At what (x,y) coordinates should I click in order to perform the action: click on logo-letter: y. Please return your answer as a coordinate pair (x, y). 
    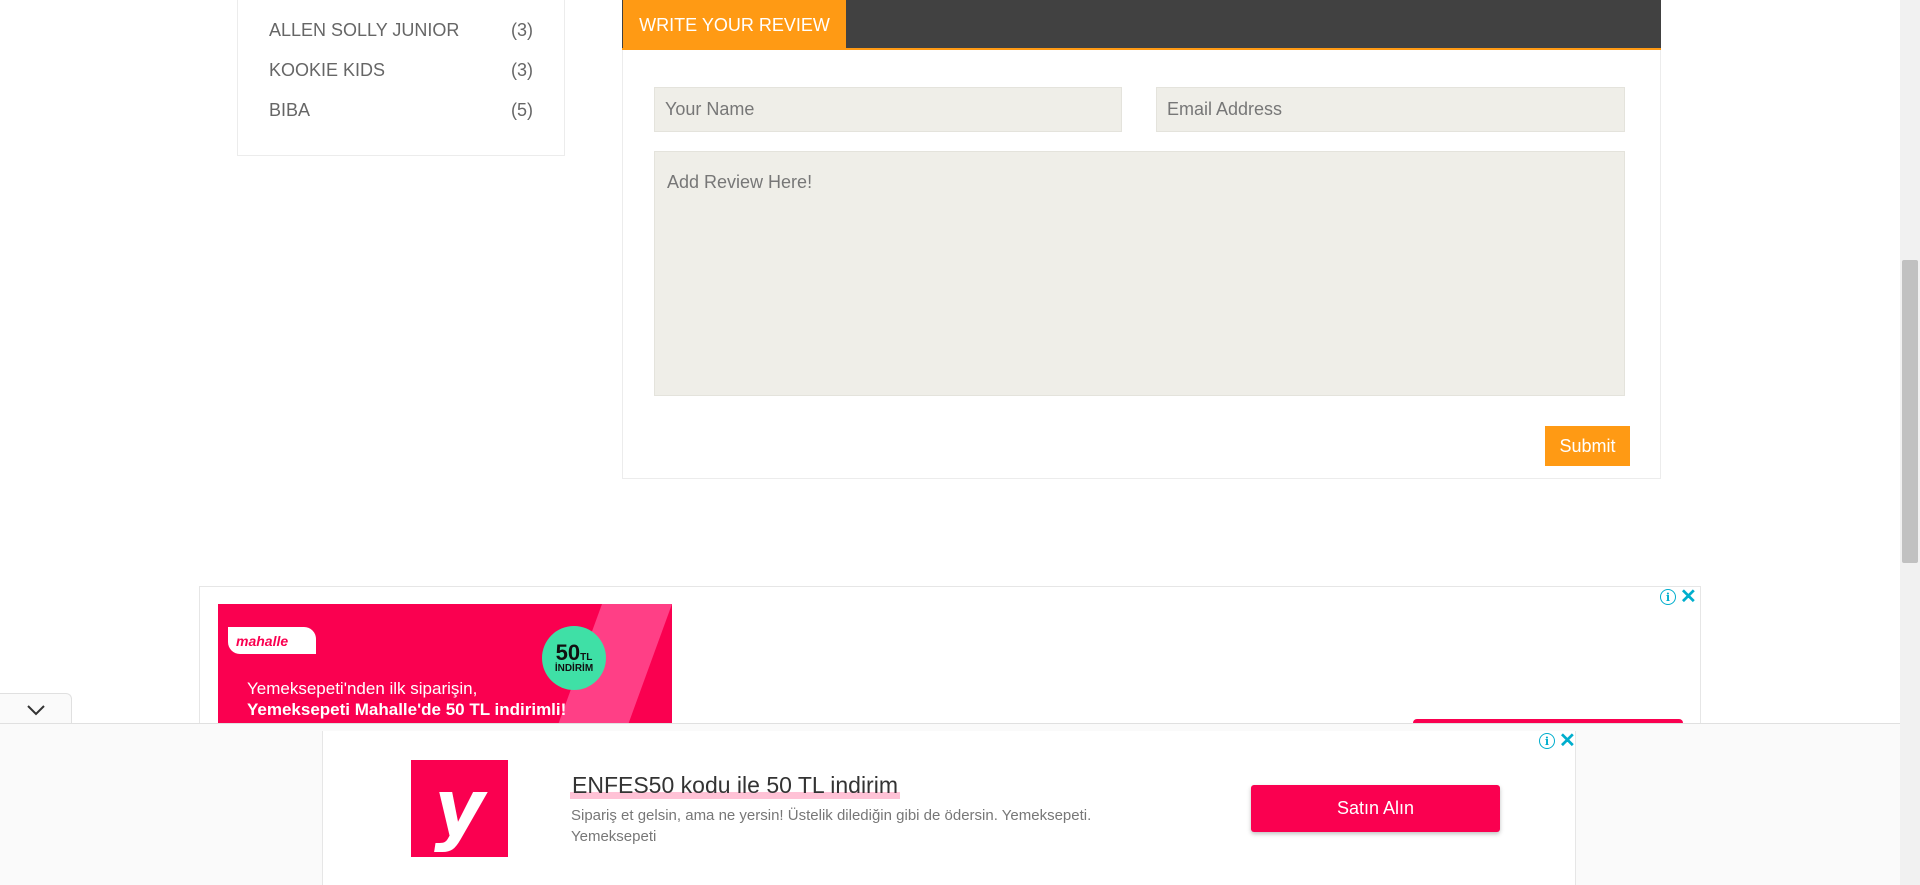
    Looking at the image, I should click on (459, 808).